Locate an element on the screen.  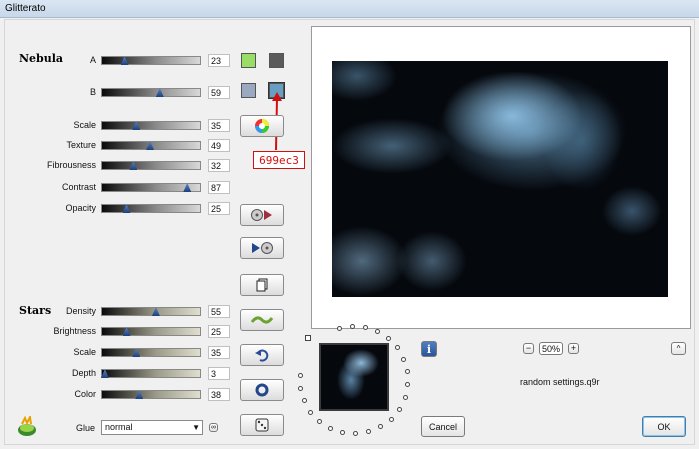
random-dice-button is located at coordinates (262, 425).